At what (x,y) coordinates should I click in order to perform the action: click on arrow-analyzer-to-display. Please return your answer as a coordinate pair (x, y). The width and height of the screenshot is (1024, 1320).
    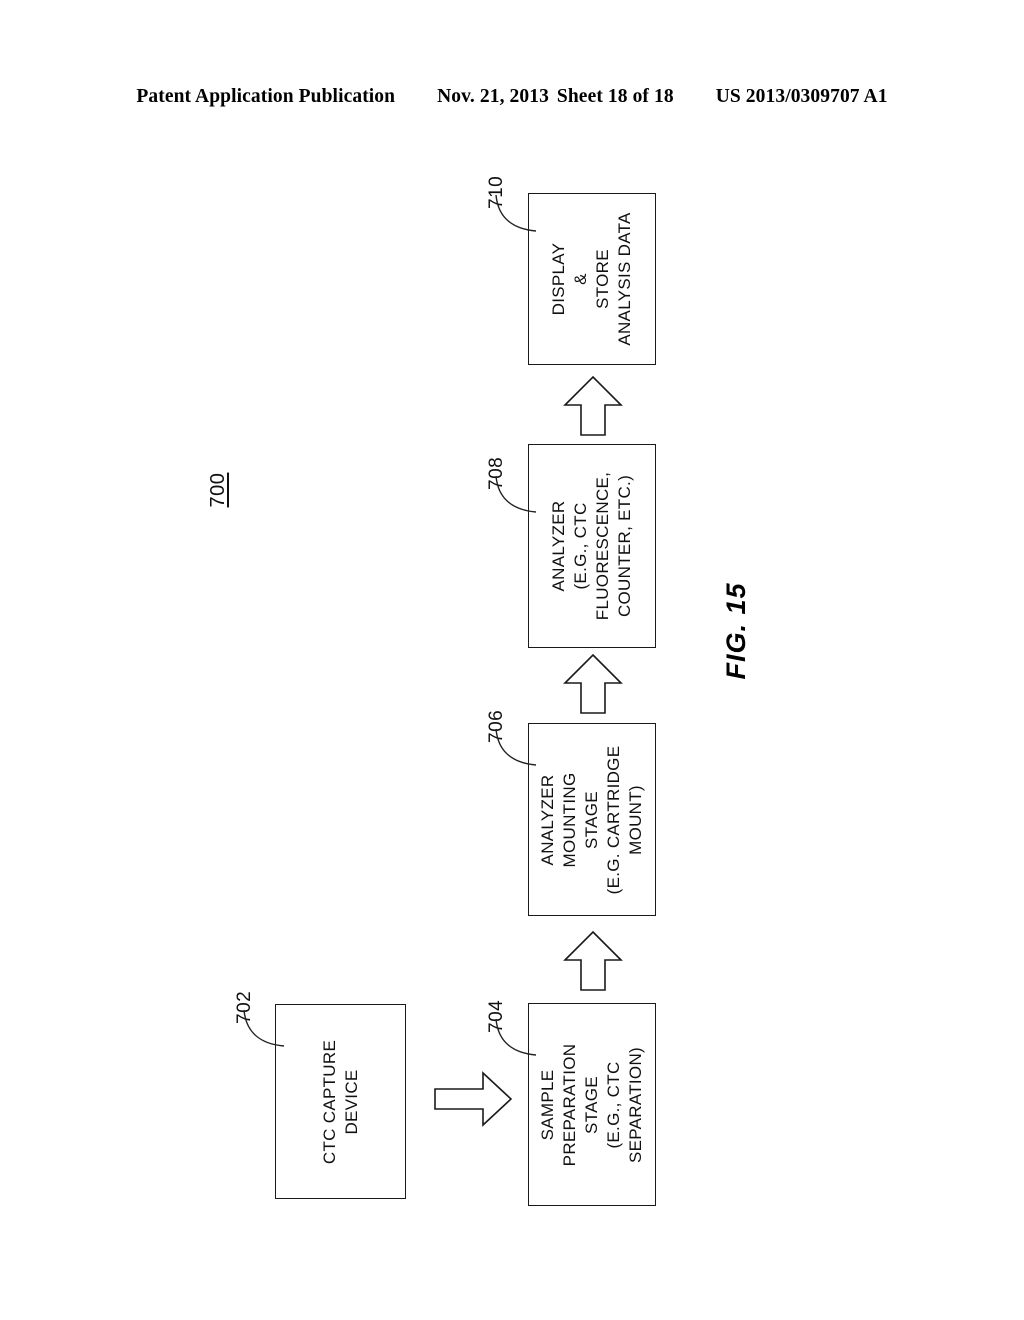
    Looking at the image, I should click on (593, 406).